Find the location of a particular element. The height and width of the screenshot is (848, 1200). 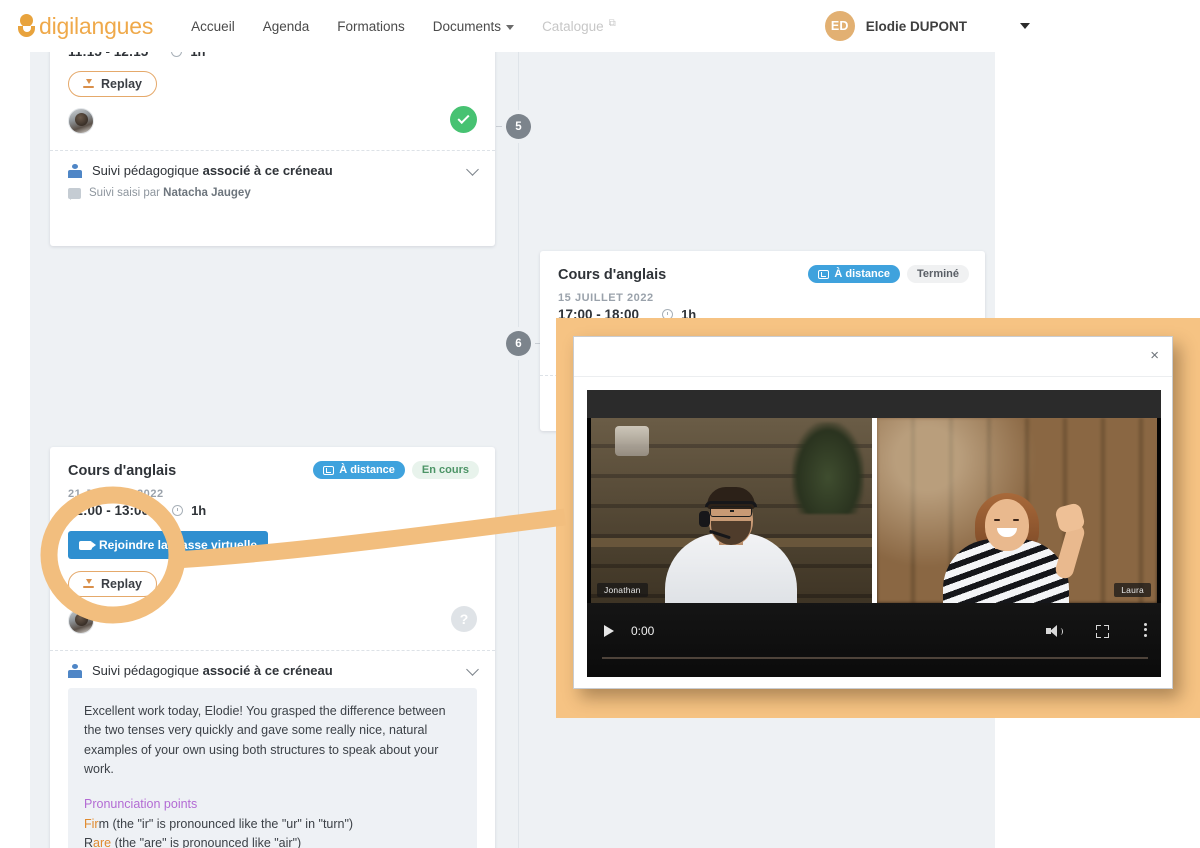

timeline-connector is located at coordinates (500, 126).